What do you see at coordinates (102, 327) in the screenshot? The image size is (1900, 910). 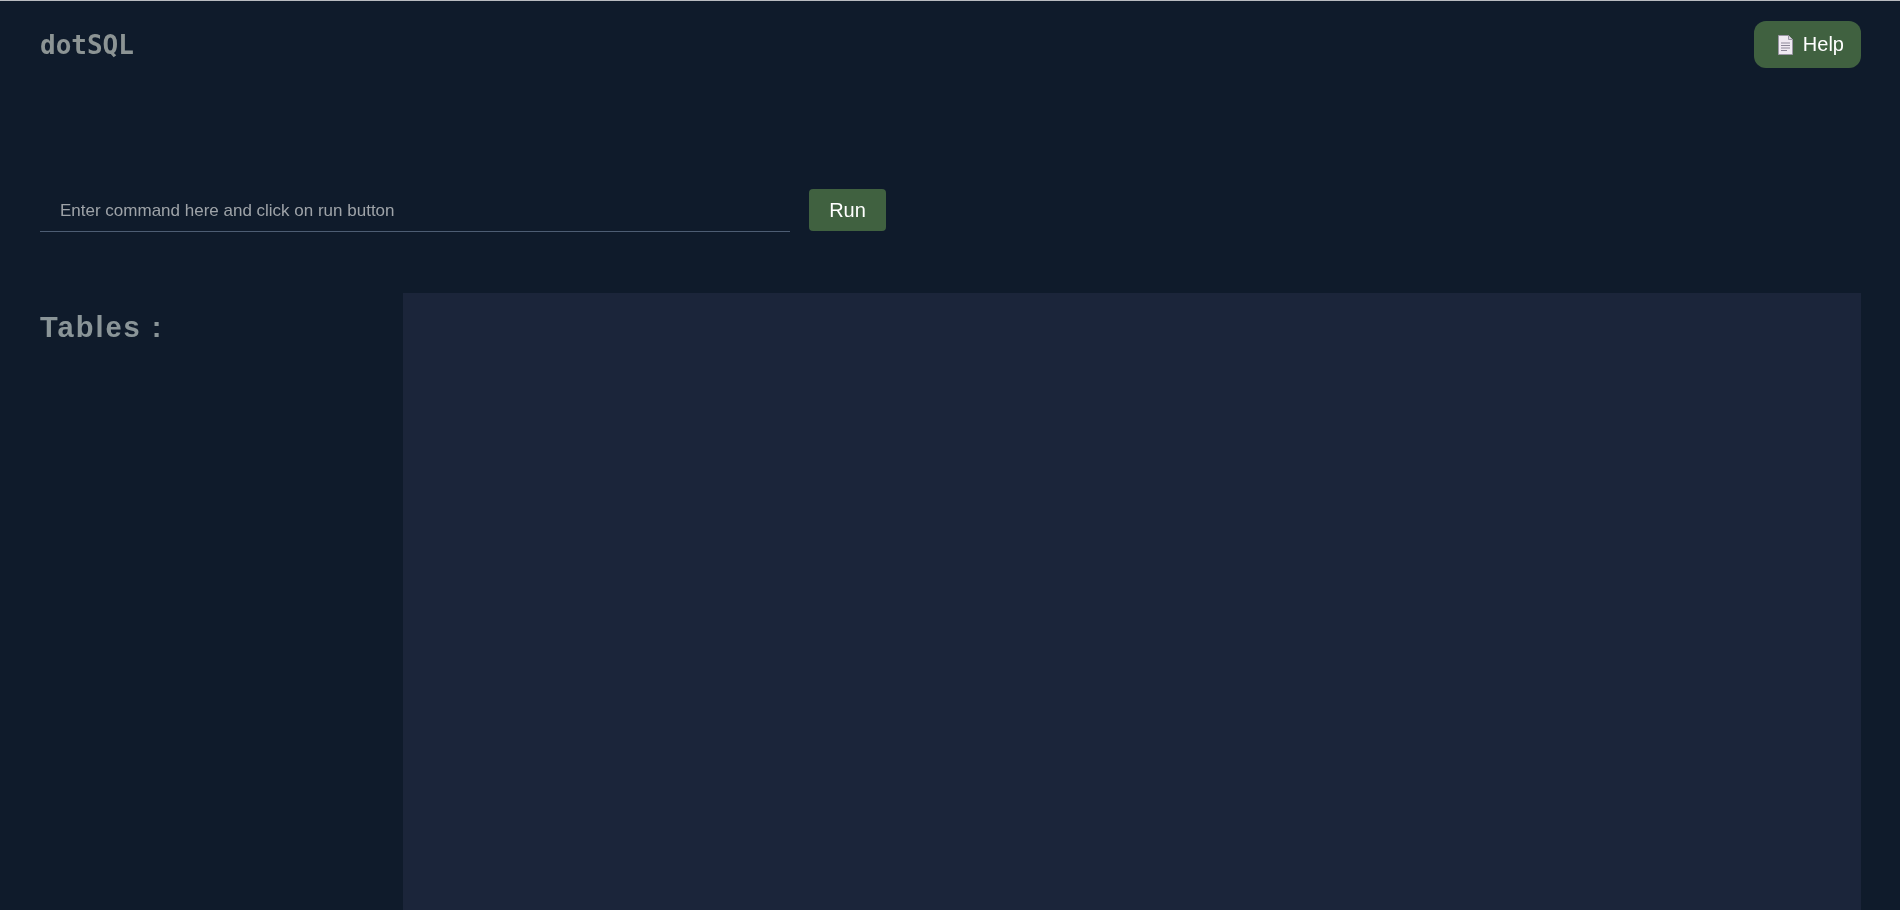 I see `tables-heading: Tables :` at bounding box center [102, 327].